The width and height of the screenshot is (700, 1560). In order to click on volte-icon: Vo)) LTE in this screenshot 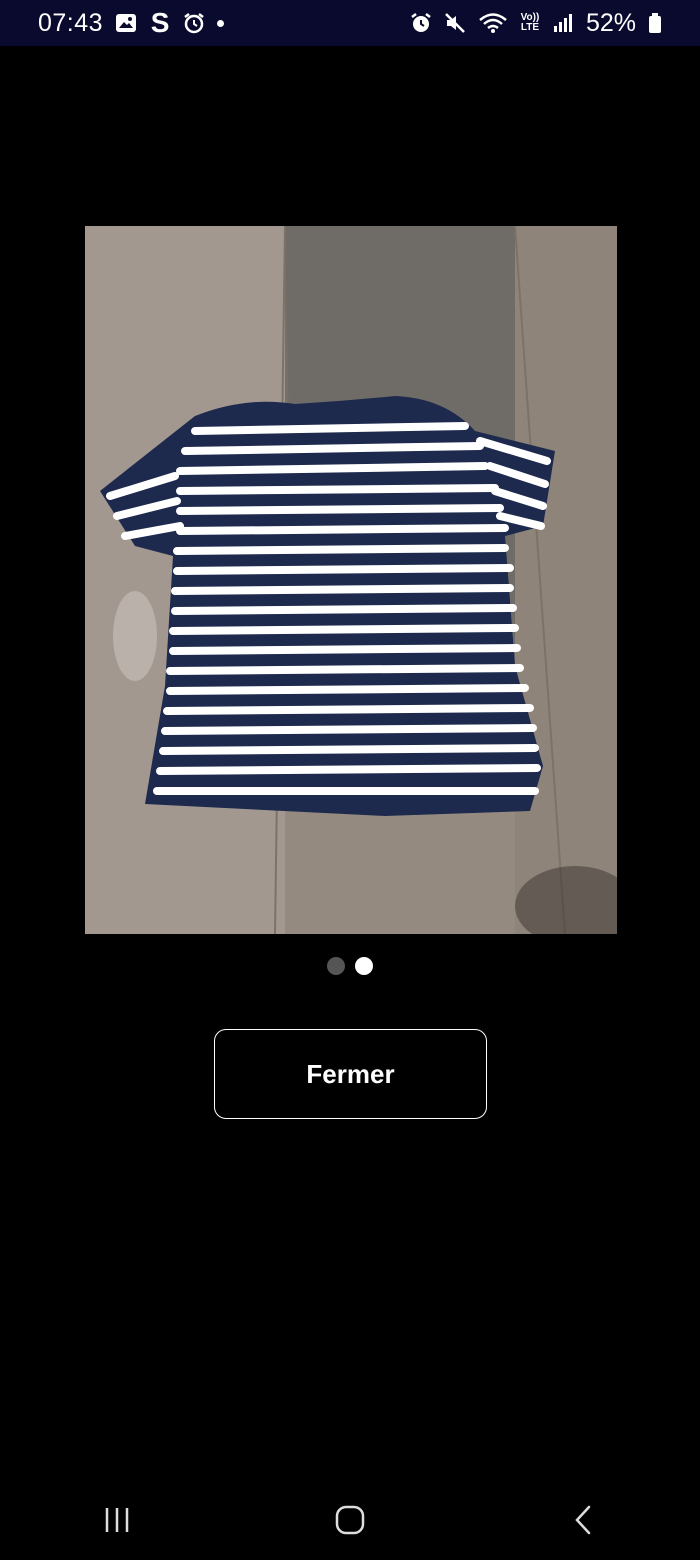, I will do `click(530, 23)`.